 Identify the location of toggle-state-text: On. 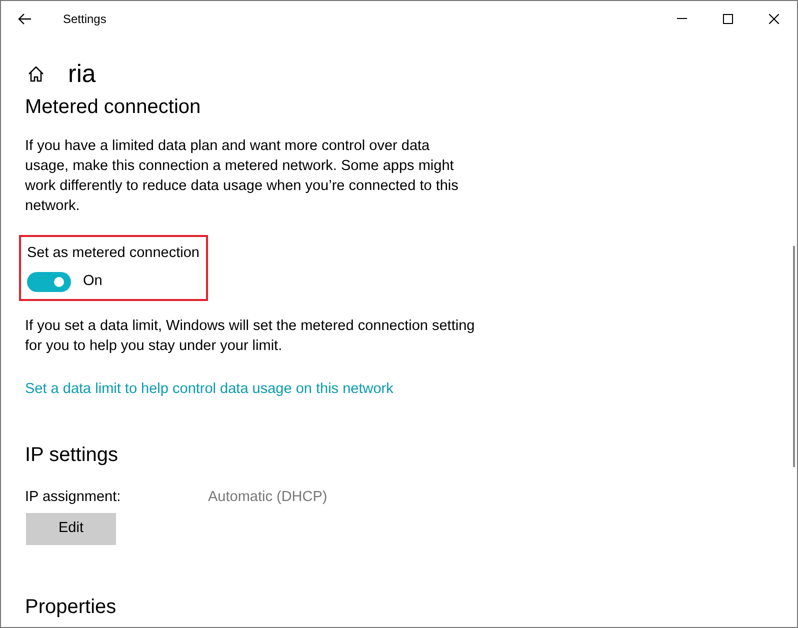
(92, 281).